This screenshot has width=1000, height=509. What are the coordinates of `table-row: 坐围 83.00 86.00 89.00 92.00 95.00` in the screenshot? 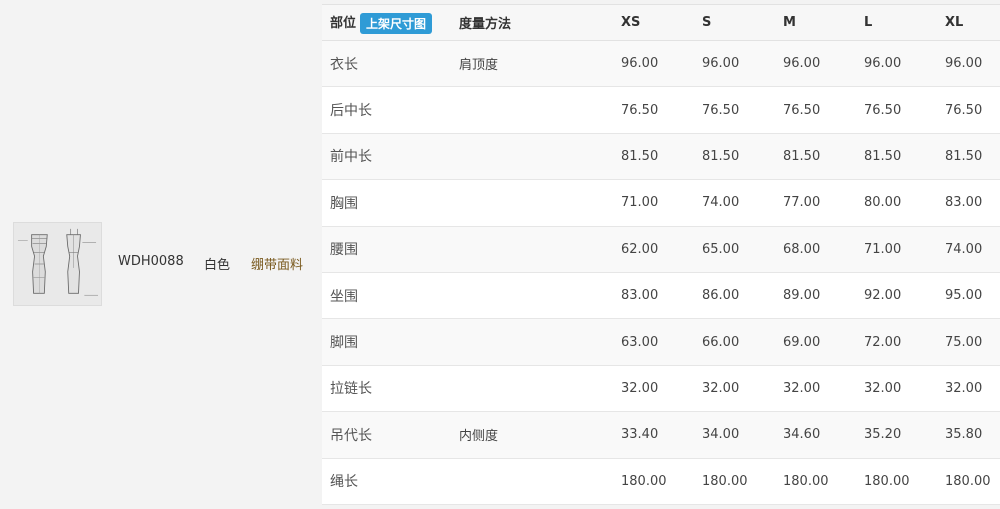 It's located at (661, 296).